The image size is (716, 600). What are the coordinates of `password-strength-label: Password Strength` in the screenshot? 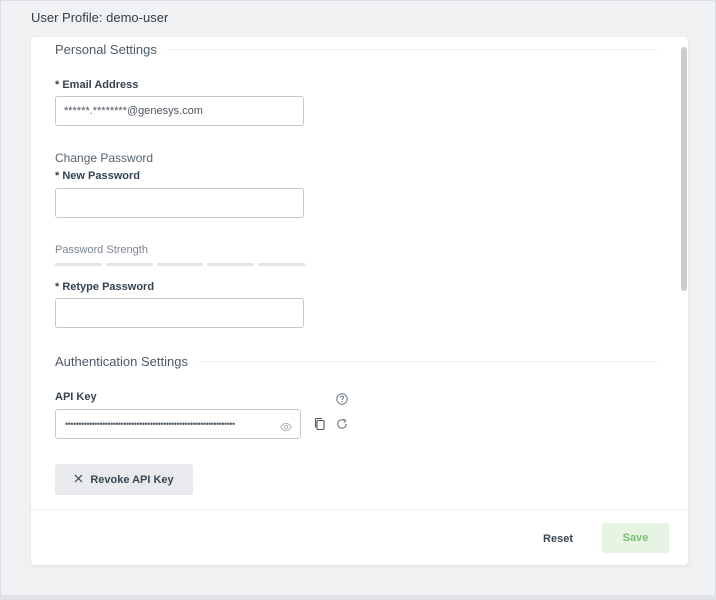 It's located at (101, 250).